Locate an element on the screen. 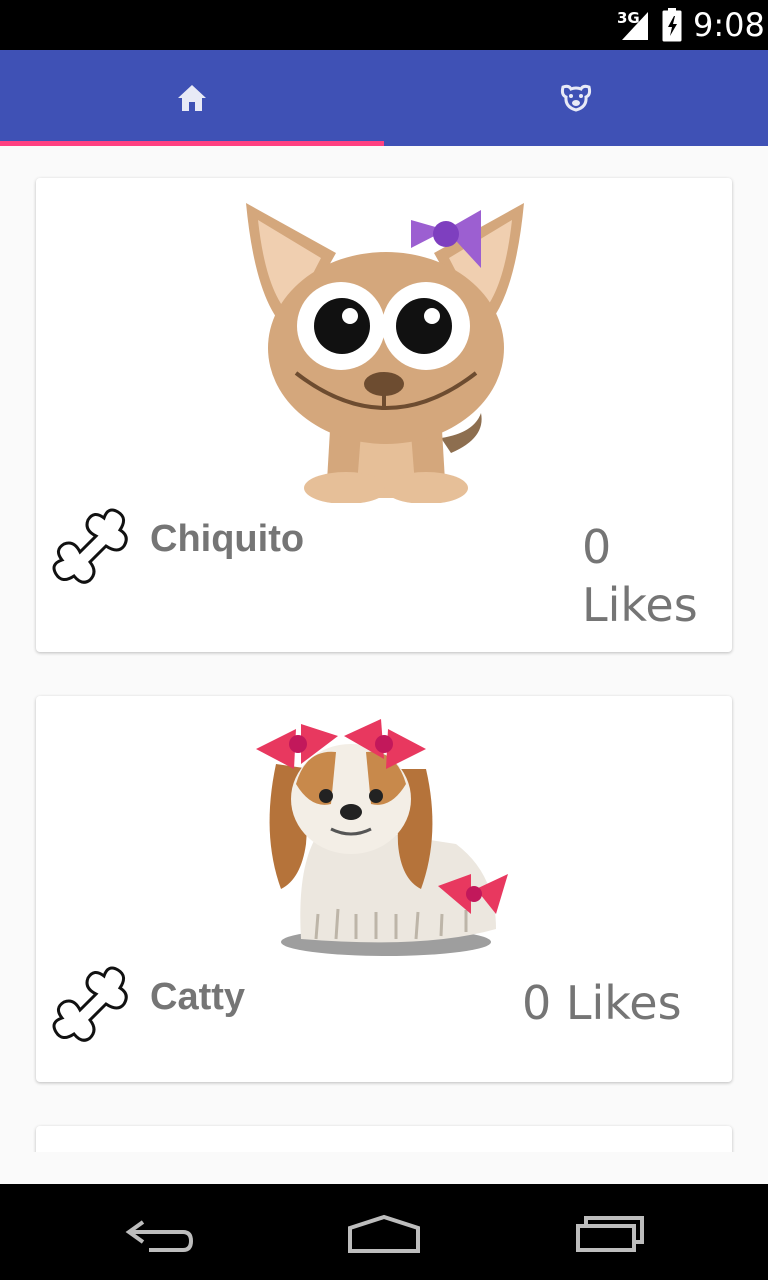 Image resolution: width=768 pixels, height=1280 pixels. tab-bar is located at coordinates (384, 98).